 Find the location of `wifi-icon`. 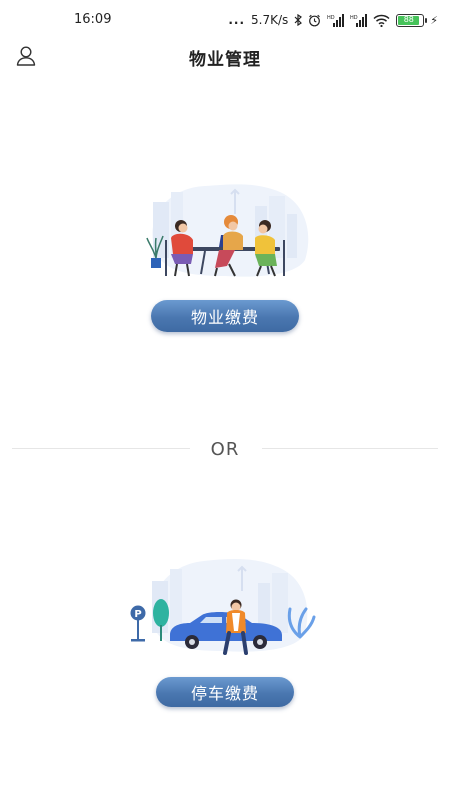

wifi-icon is located at coordinates (381, 20).